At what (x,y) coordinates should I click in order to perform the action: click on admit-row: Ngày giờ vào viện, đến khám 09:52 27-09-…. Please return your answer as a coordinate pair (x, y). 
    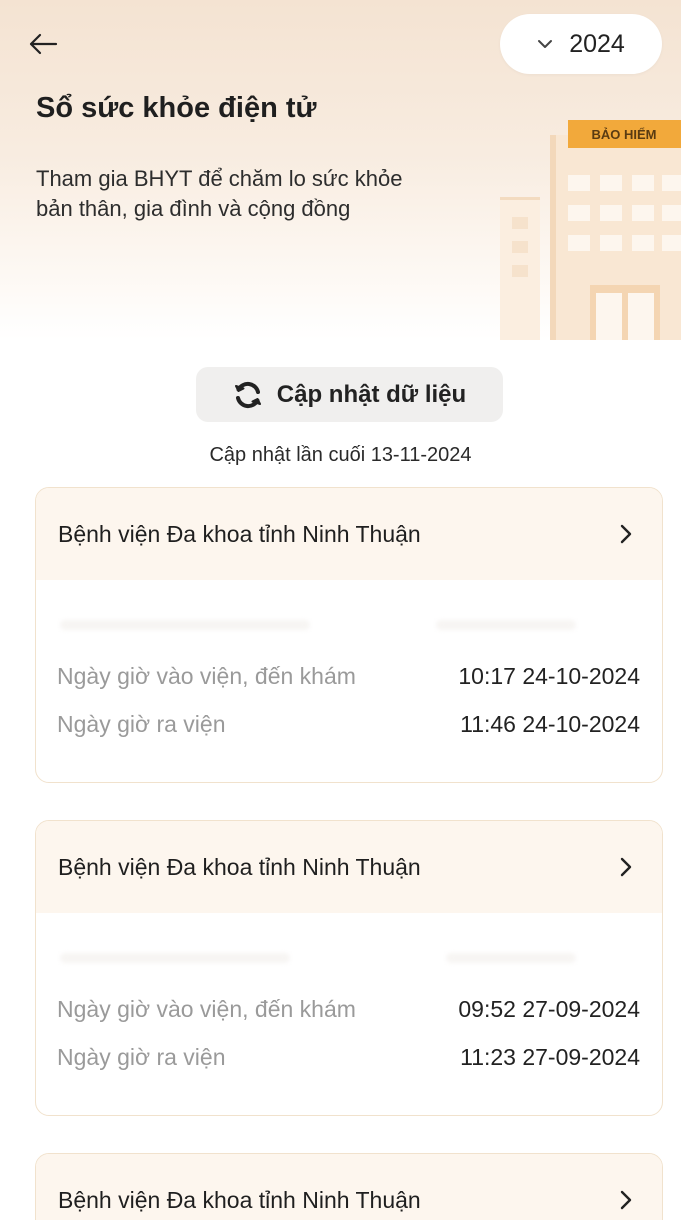
    Looking at the image, I should click on (348, 1009).